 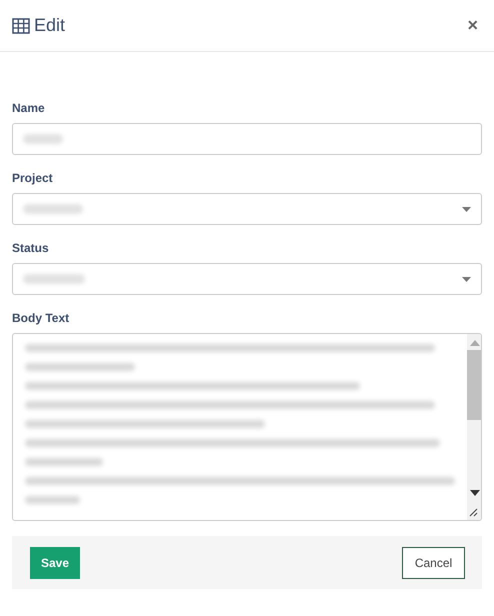 What do you see at coordinates (433, 562) in the screenshot?
I see `cancel-button: Cancel` at bounding box center [433, 562].